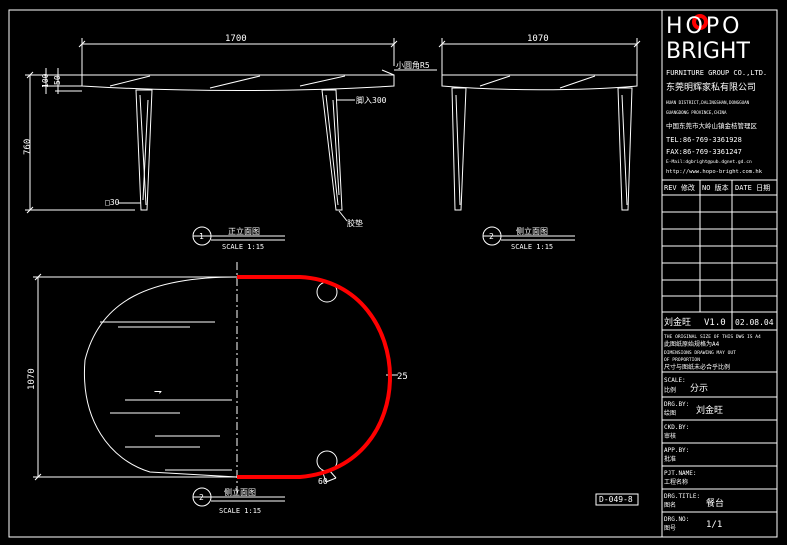  I want to click on company-name-cn: 东莞明辉家私有限公司, so click(711, 87).